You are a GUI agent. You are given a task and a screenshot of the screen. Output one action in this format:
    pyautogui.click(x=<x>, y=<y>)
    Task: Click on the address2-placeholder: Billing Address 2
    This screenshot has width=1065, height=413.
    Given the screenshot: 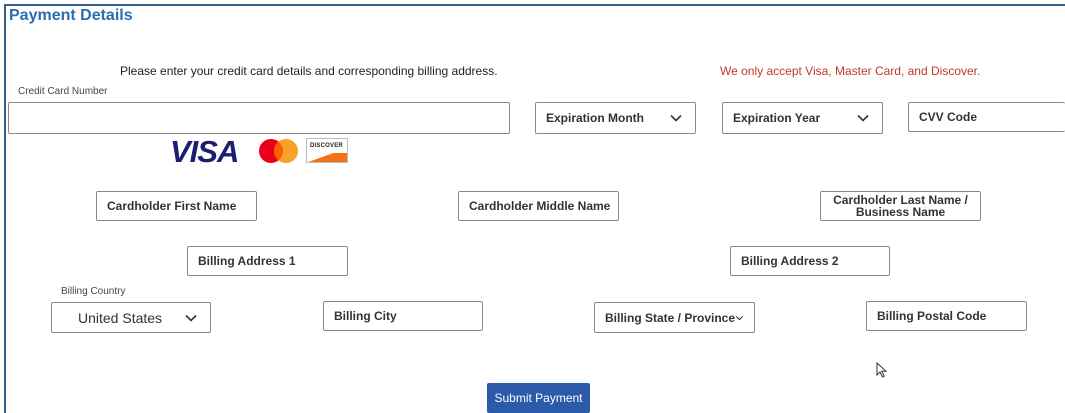 What is the action you would take?
    pyautogui.click(x=790, y=261)
    